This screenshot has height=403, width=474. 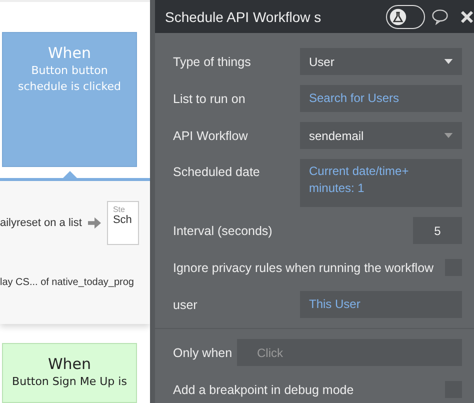 I want to click on dropdown-field: sendemail, so click(x=381, y=135).